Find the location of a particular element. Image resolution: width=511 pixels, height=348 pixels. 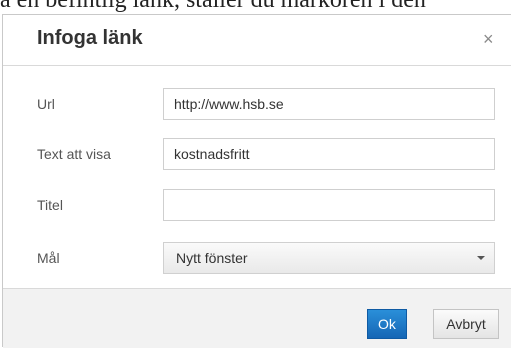

target-select: Nytt fönster is located at coordinates (329, 258).